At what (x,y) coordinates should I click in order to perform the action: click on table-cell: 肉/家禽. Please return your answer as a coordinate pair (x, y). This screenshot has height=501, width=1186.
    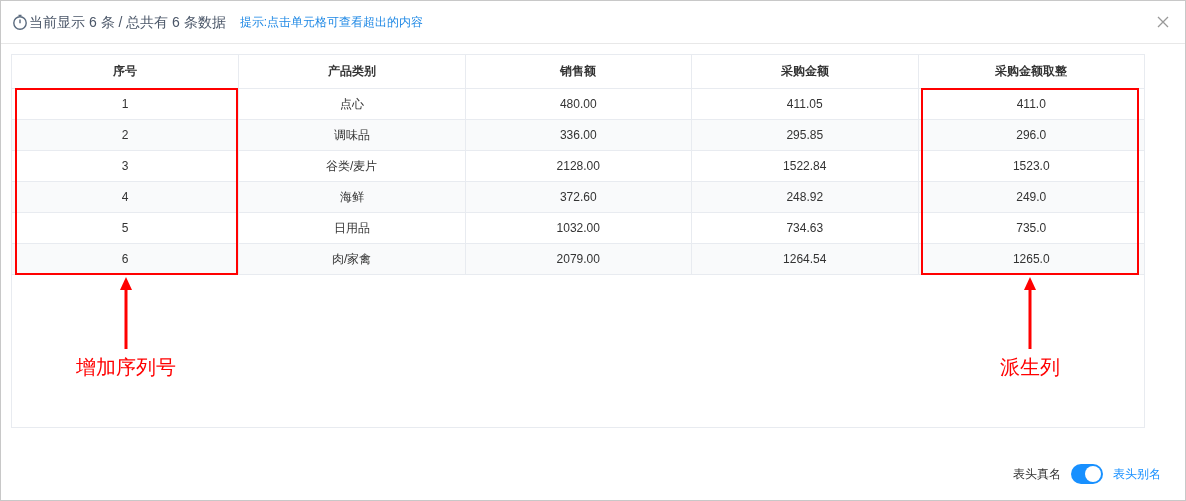
    Looking at the image, I should click on (352, 258).